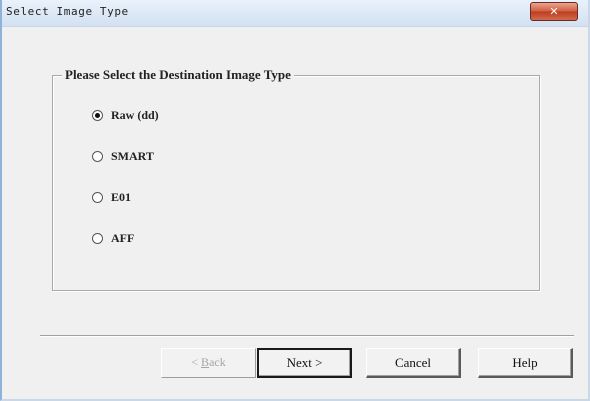 The image size is (590, 401). I want to click on close-button: ✕, so click(554, 11).